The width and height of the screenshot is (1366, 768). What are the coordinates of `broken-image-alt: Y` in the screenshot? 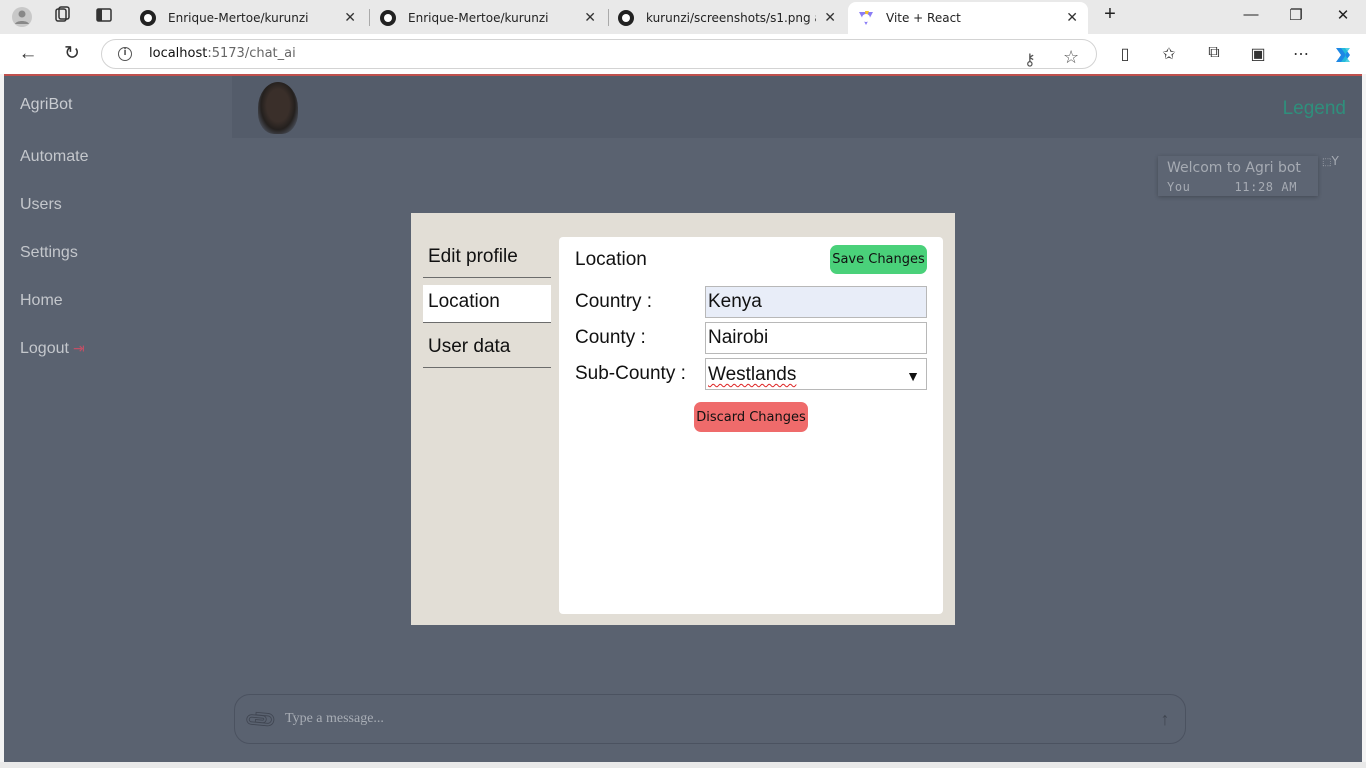 It's located at (1335, 161).